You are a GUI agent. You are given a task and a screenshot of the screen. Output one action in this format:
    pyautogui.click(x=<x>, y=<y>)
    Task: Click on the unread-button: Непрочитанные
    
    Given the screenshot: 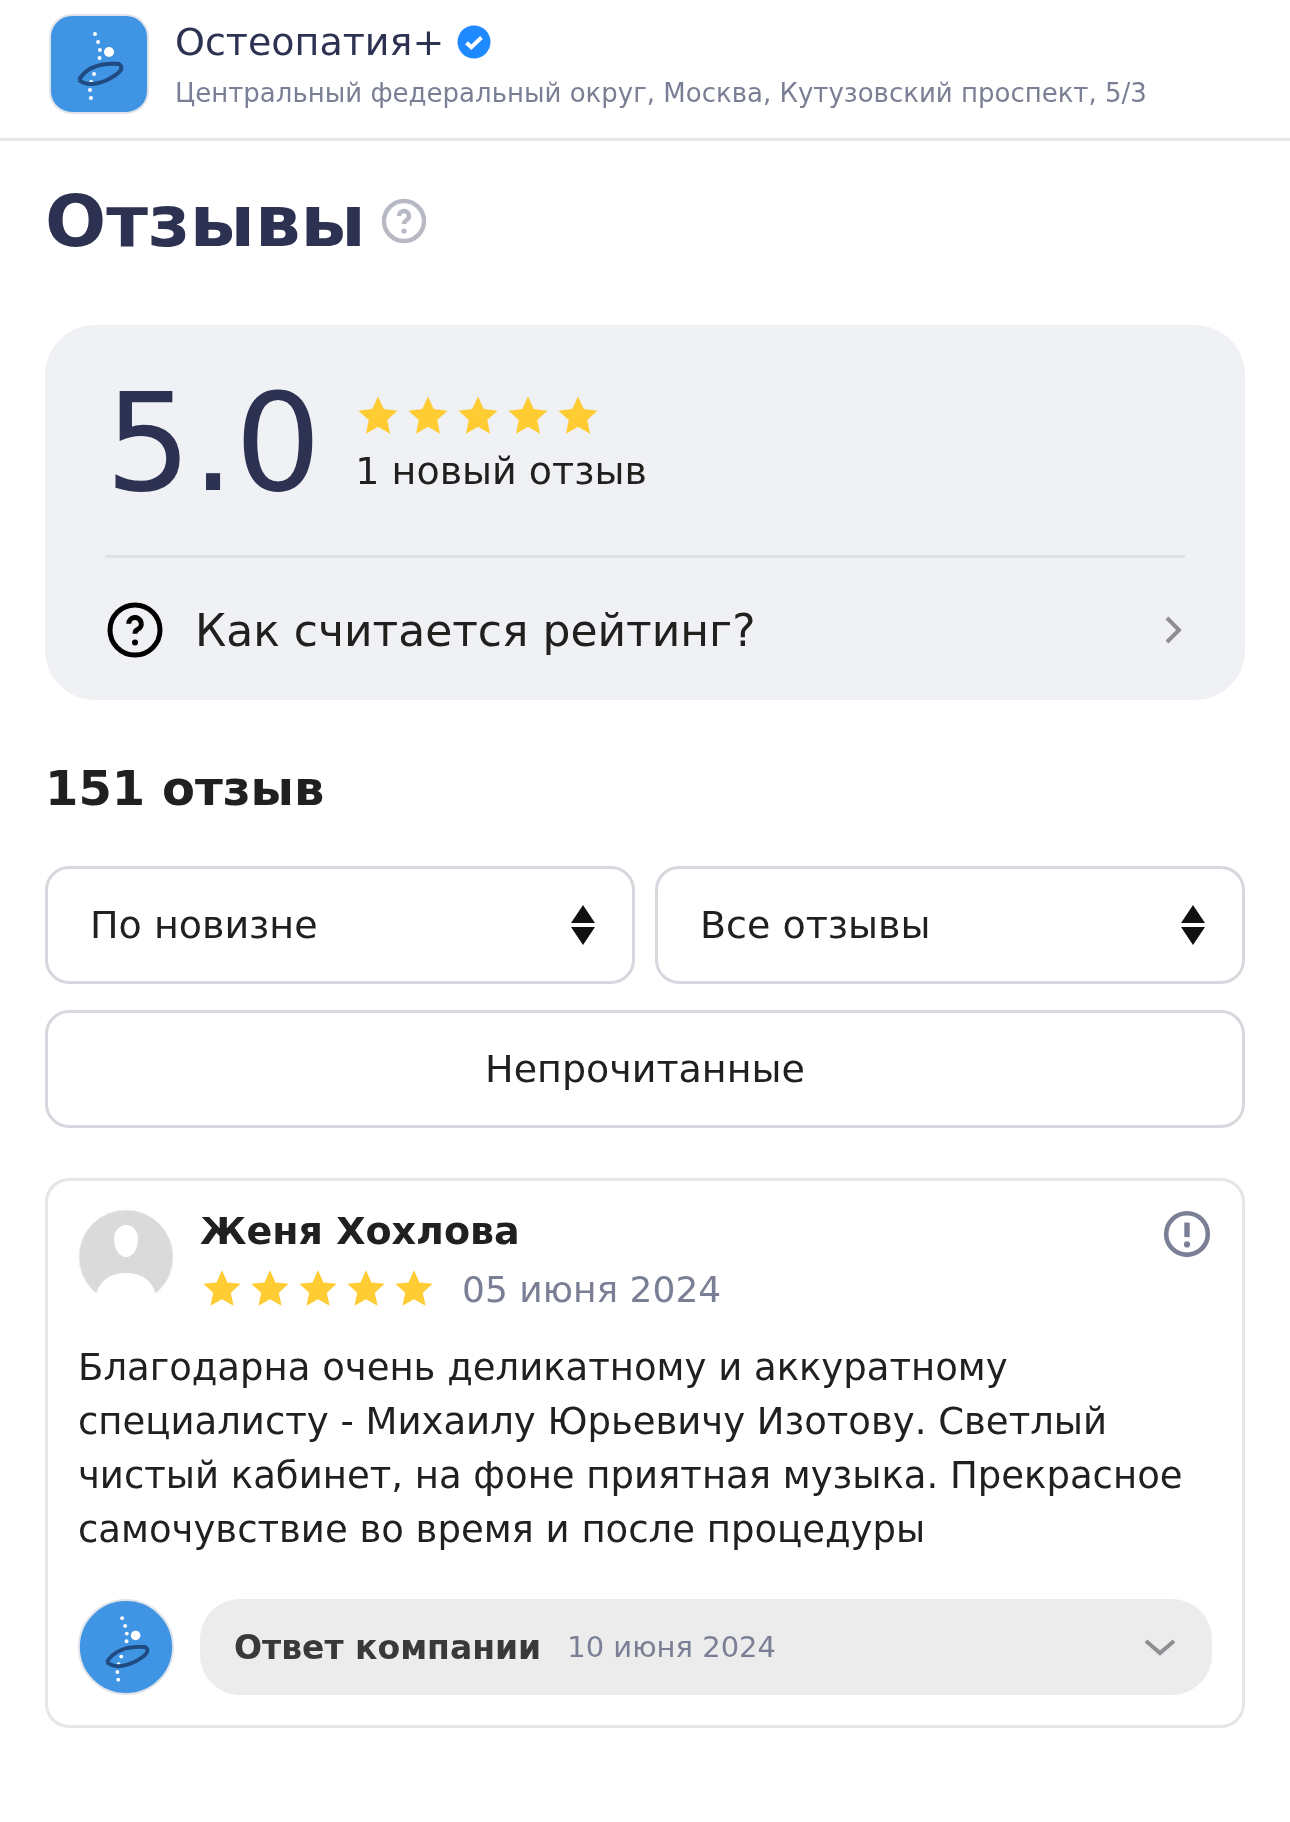 What is the action you would take?
    pyautogui.click(x=645, y=1069)
    